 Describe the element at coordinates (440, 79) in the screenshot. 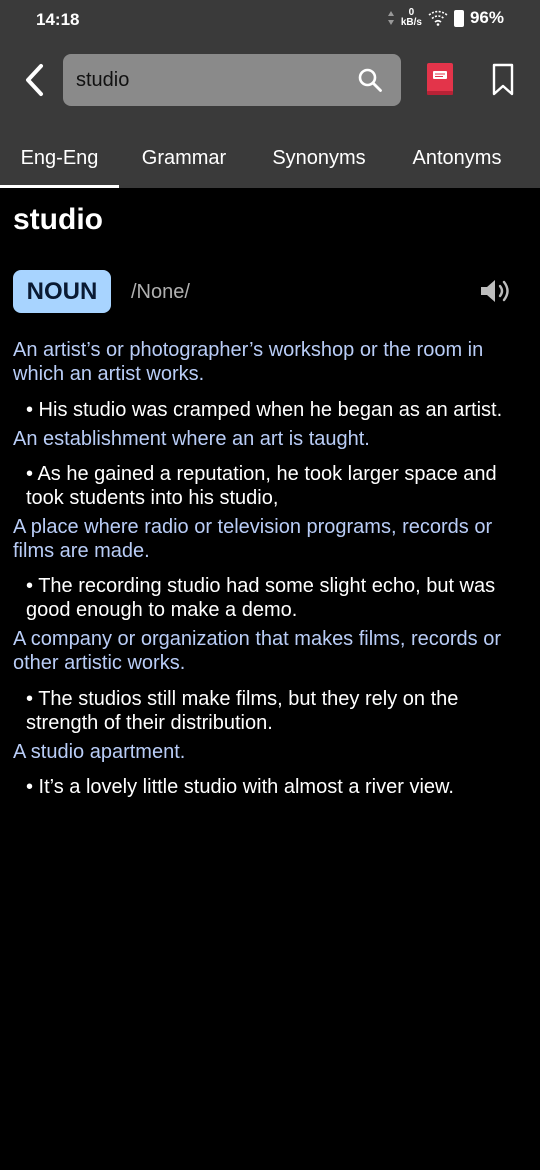

I see `book-icon` at that location.